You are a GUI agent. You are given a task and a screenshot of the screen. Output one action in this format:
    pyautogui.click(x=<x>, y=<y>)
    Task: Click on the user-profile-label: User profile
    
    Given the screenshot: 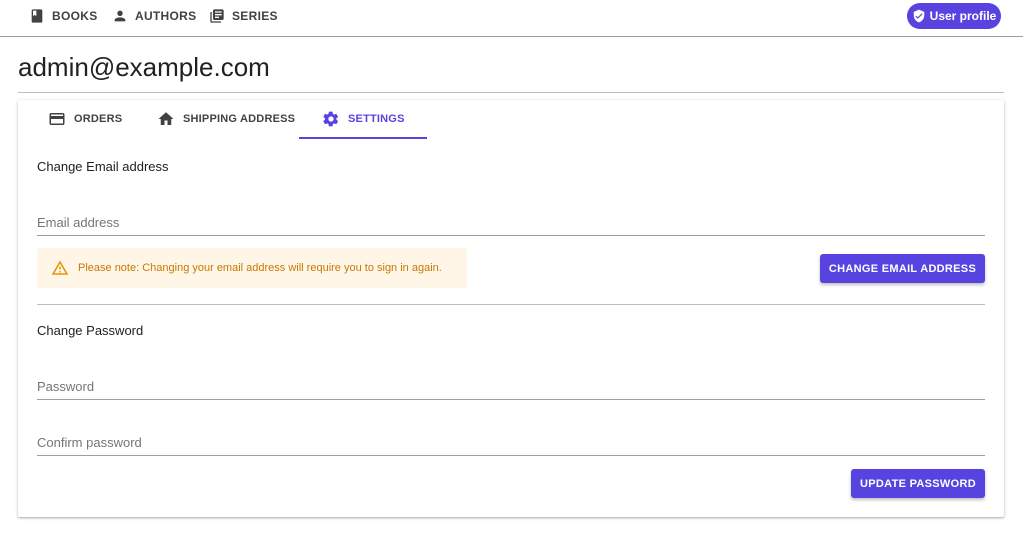 What is the action you would take?
    pyautogui.click(x=963, y=16)
    